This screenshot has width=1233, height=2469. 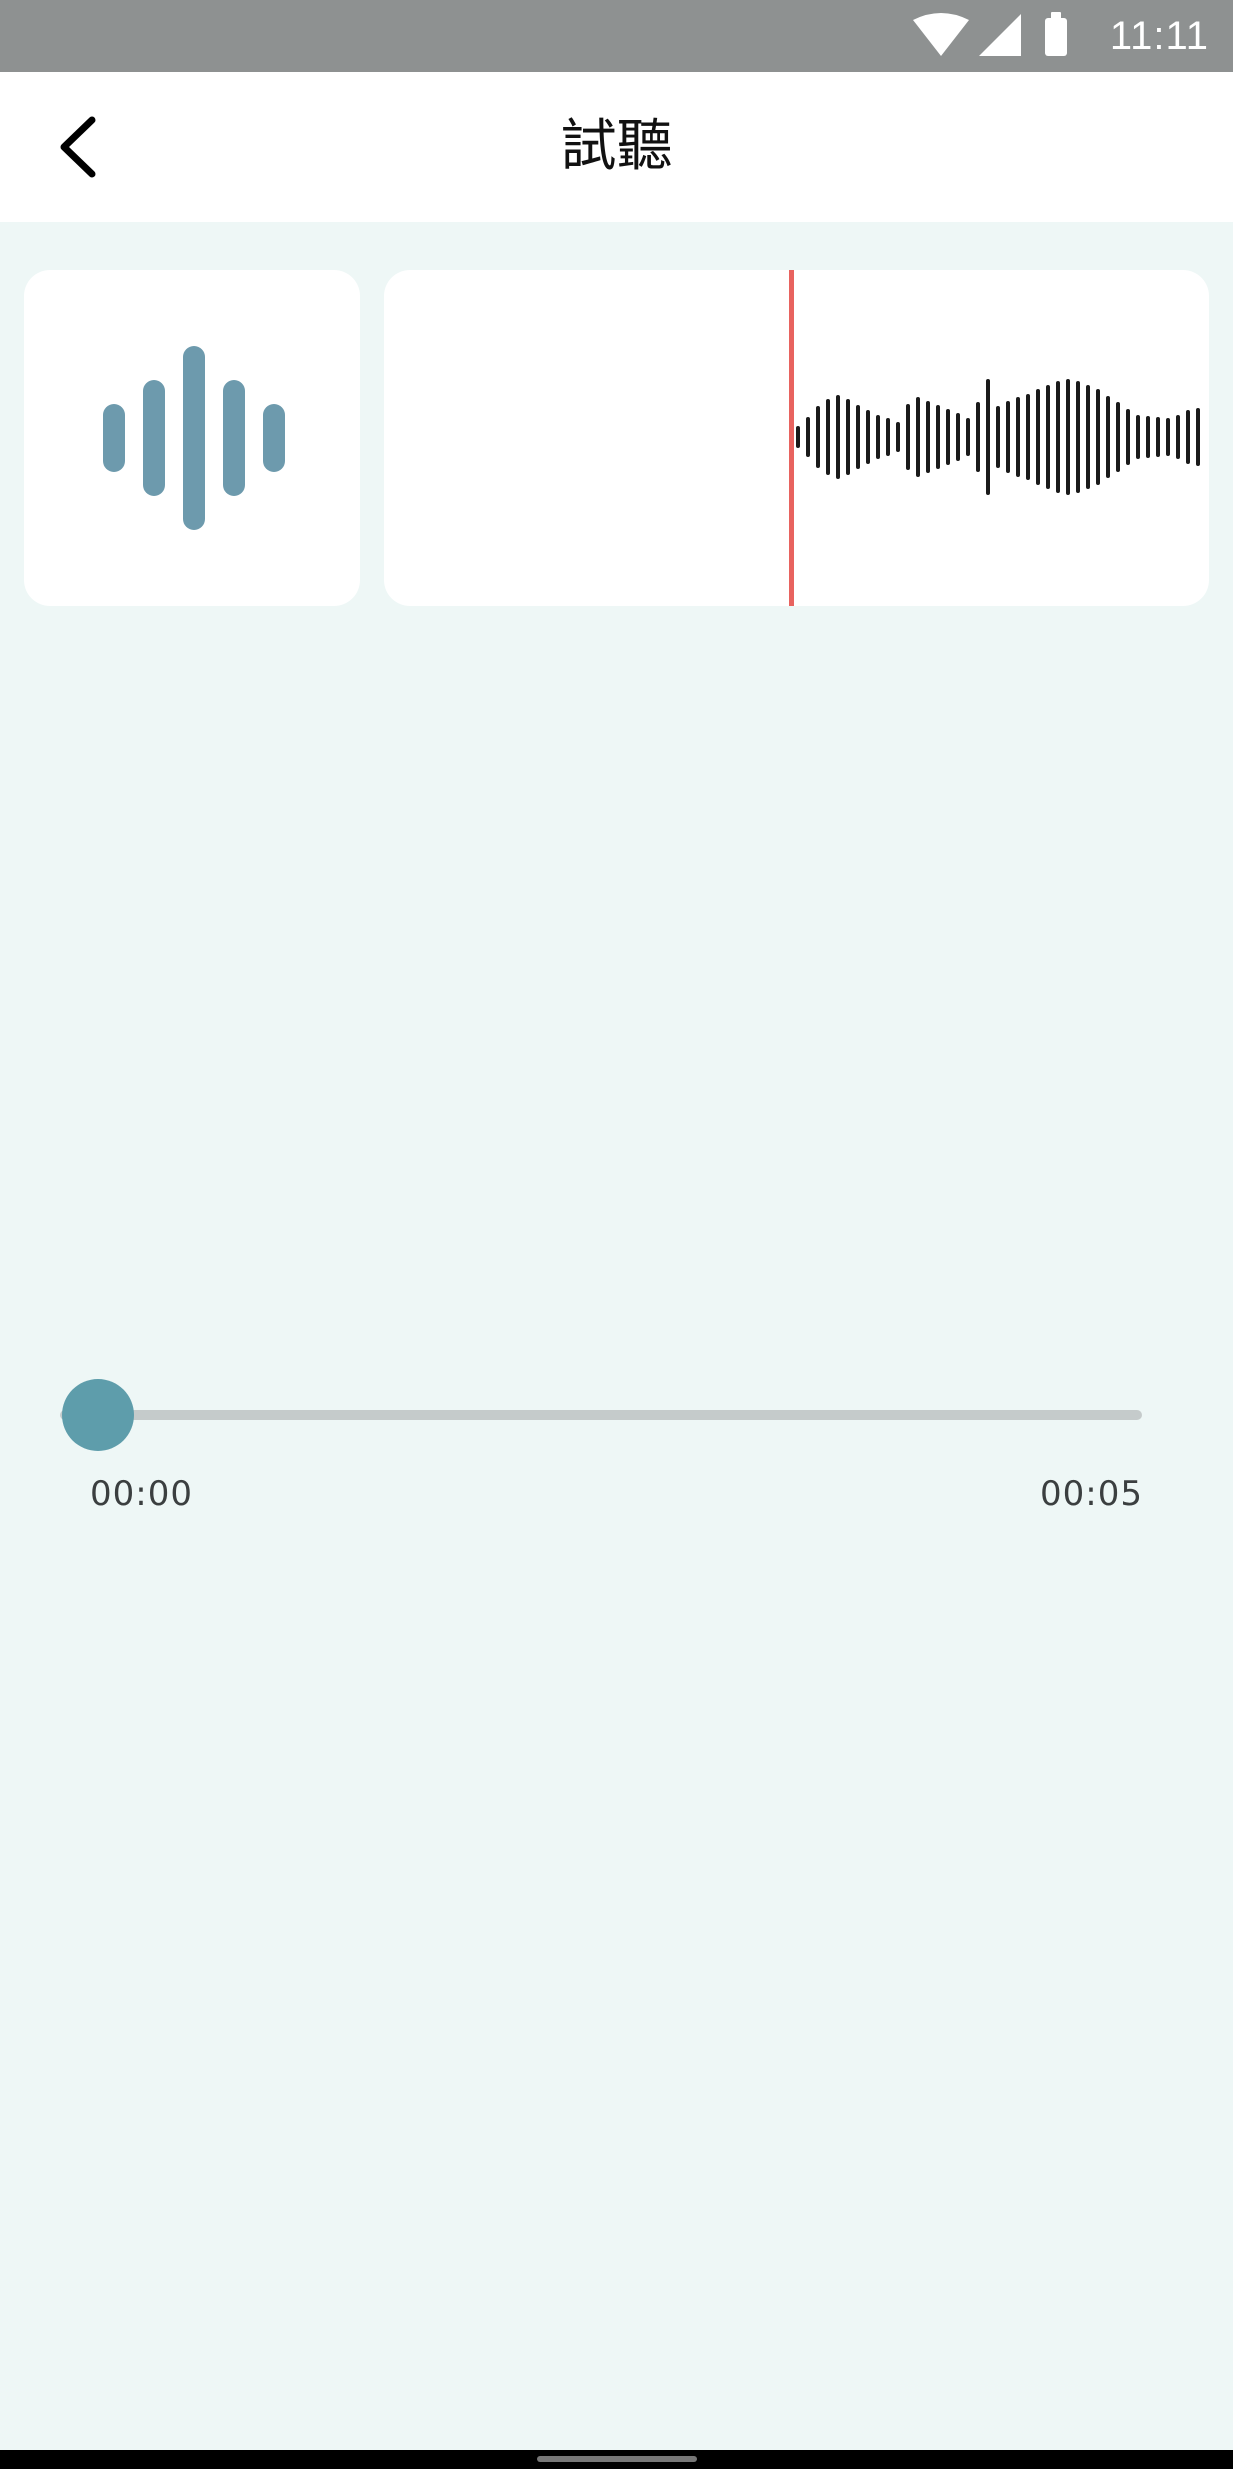 I want to click on total-time: 00:05, so click(x=1091, y=1494).